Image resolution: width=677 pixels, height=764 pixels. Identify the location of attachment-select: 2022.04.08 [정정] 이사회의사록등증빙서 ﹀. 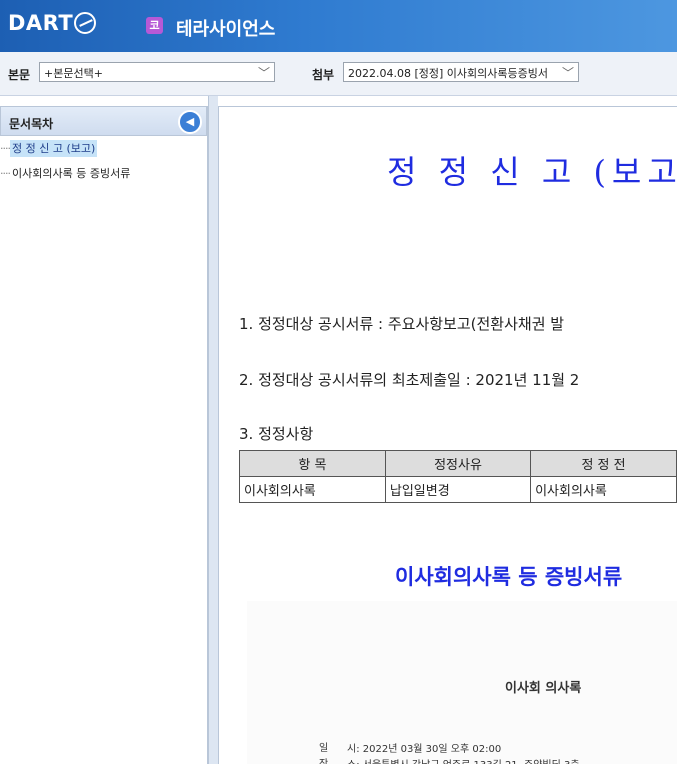
(461, 72).